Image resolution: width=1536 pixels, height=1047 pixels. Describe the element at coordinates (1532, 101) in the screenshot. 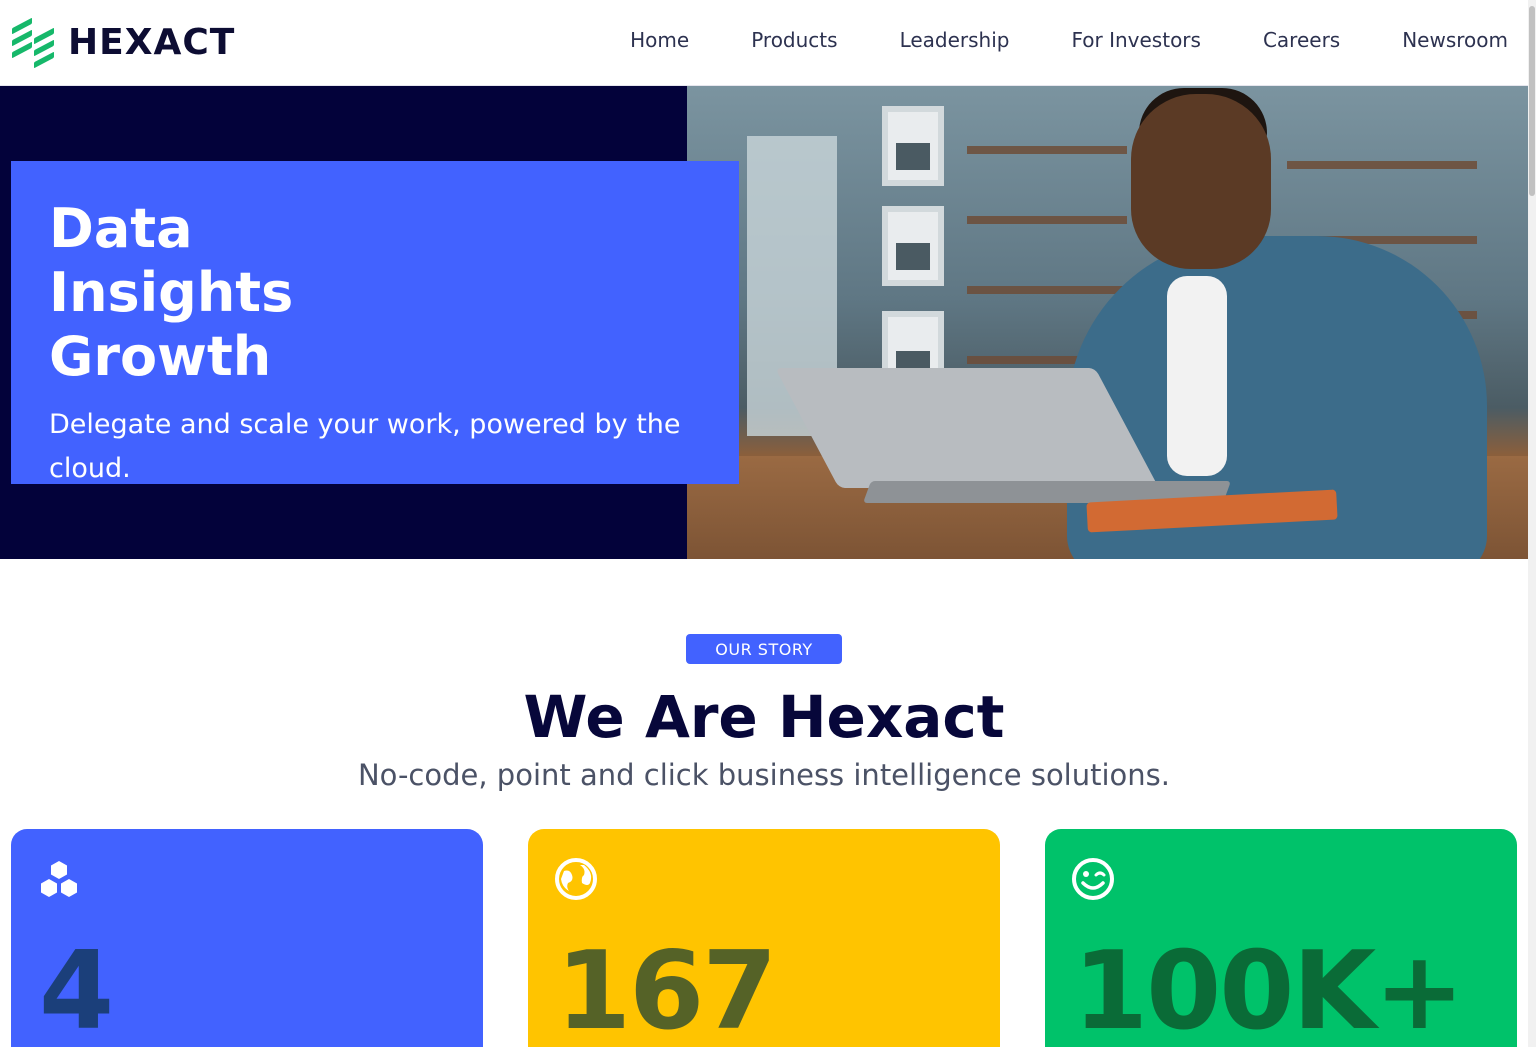

I see `scrollbar-thumb` at that location.